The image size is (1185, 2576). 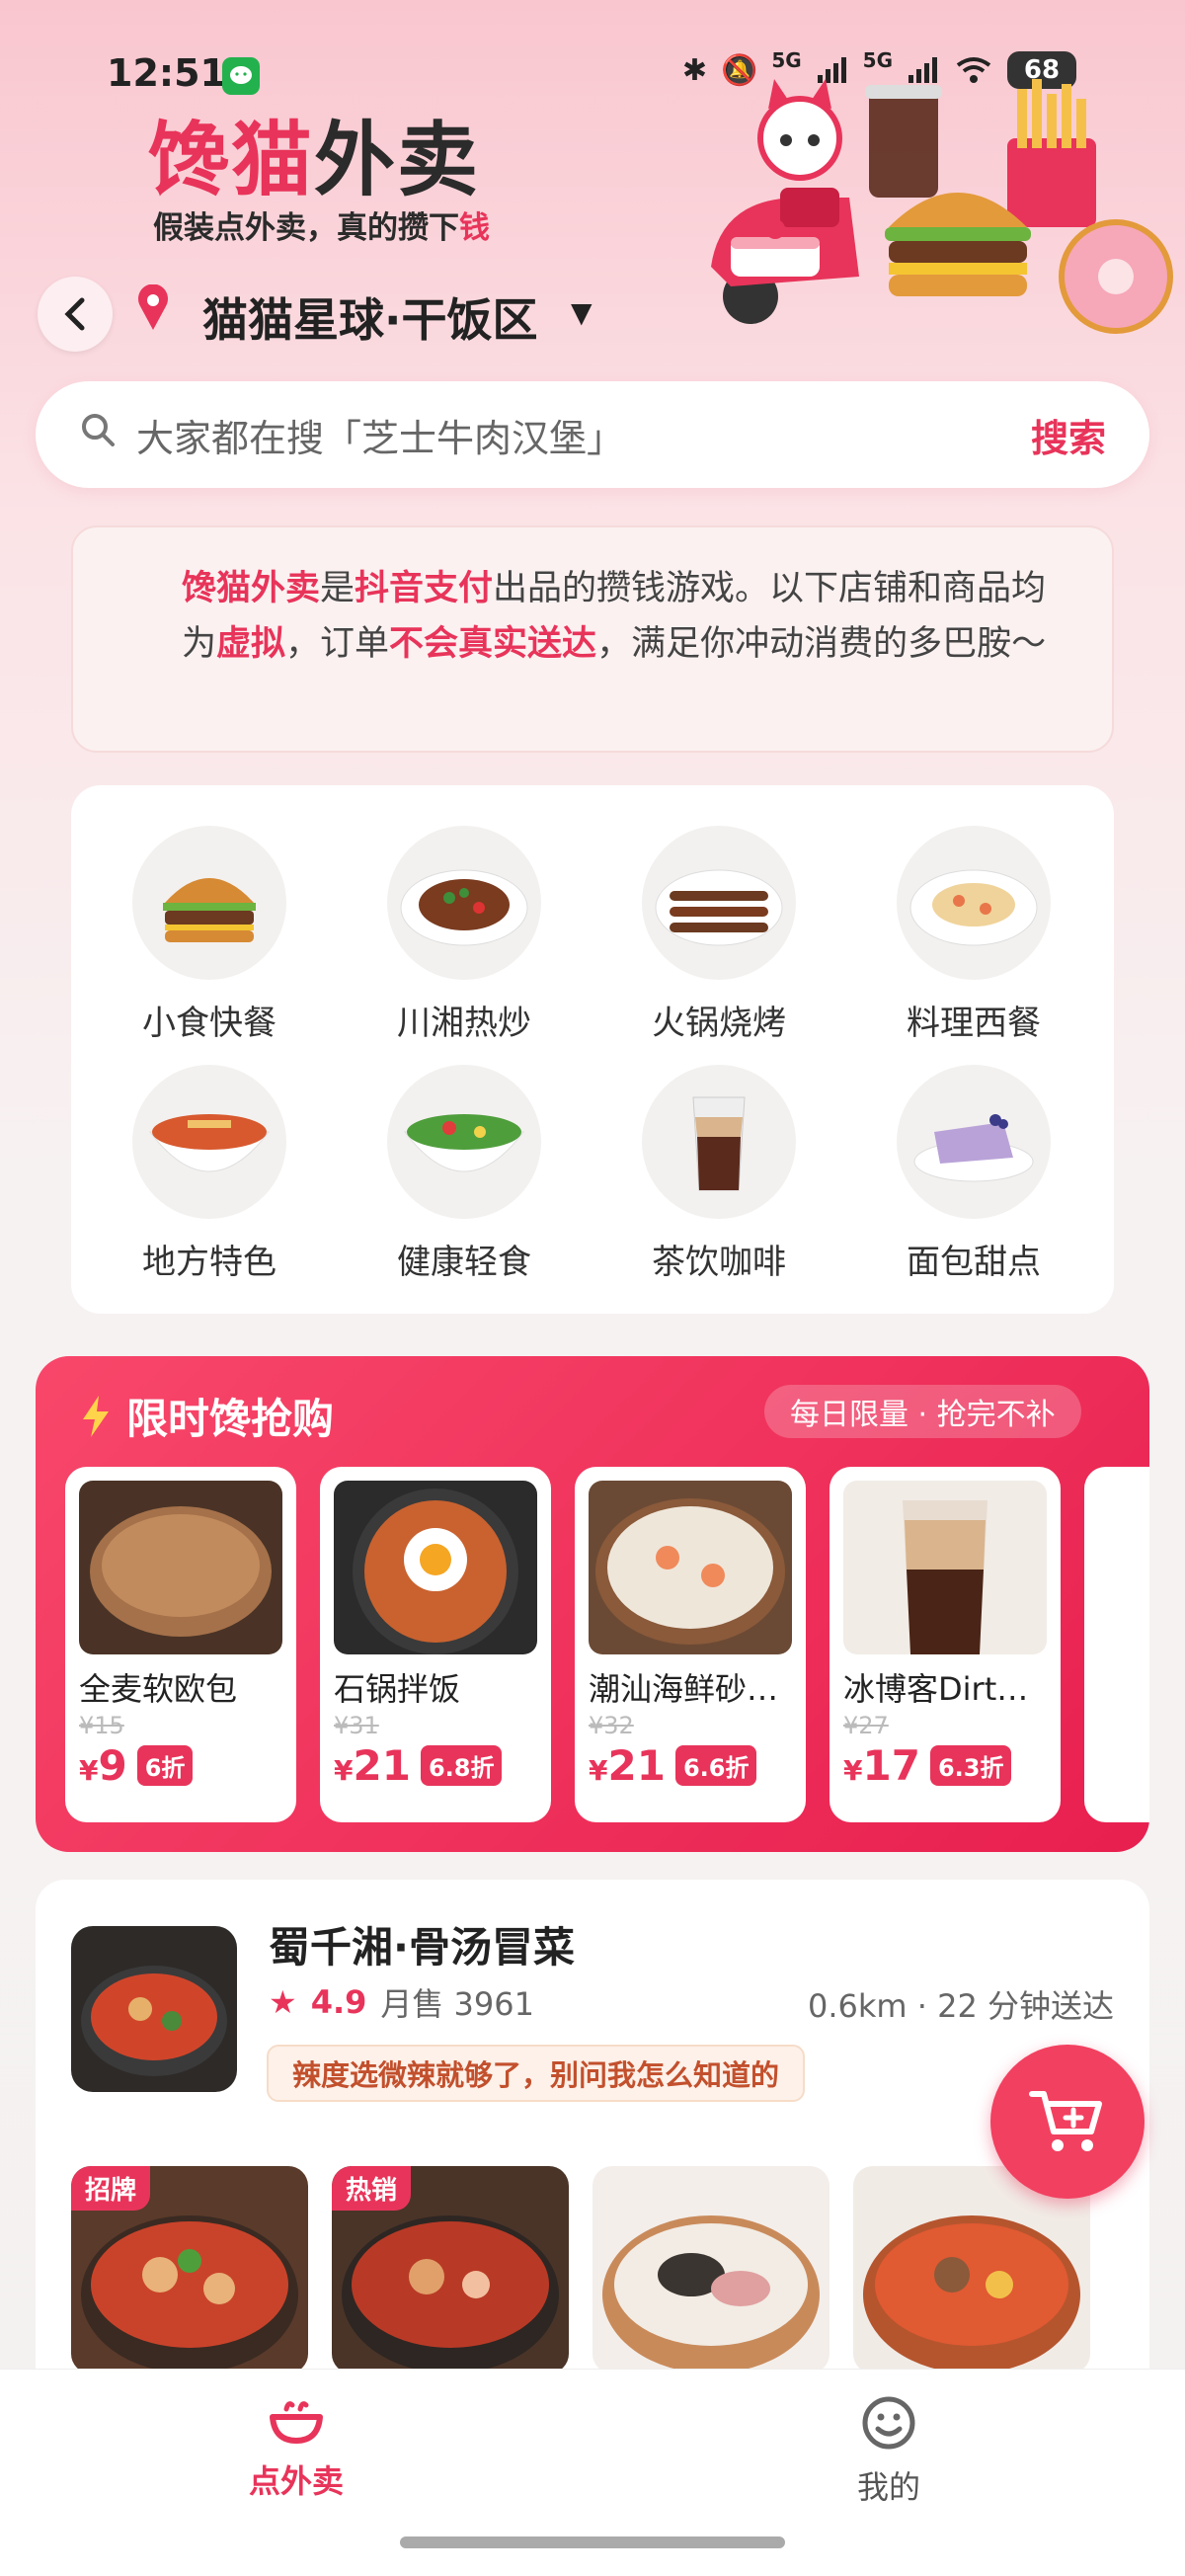 I want to click on deal-old-price: ¥31, so click(x=357, y=1725).